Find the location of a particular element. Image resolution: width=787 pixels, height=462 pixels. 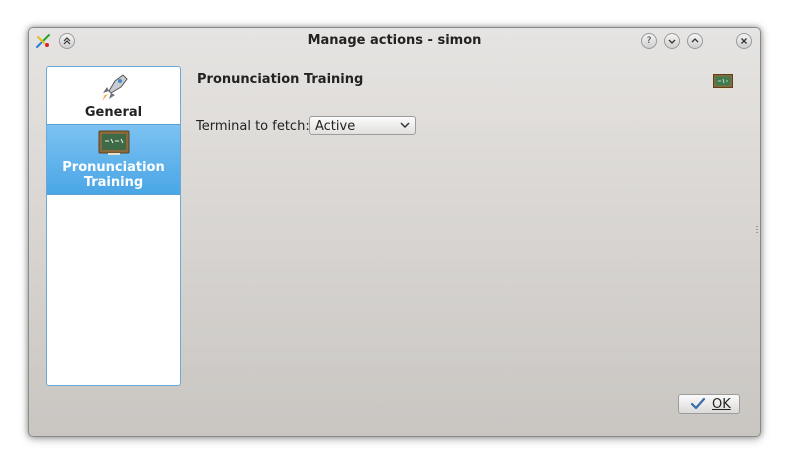

help-icon: ? is located at coordinates (649, 41).